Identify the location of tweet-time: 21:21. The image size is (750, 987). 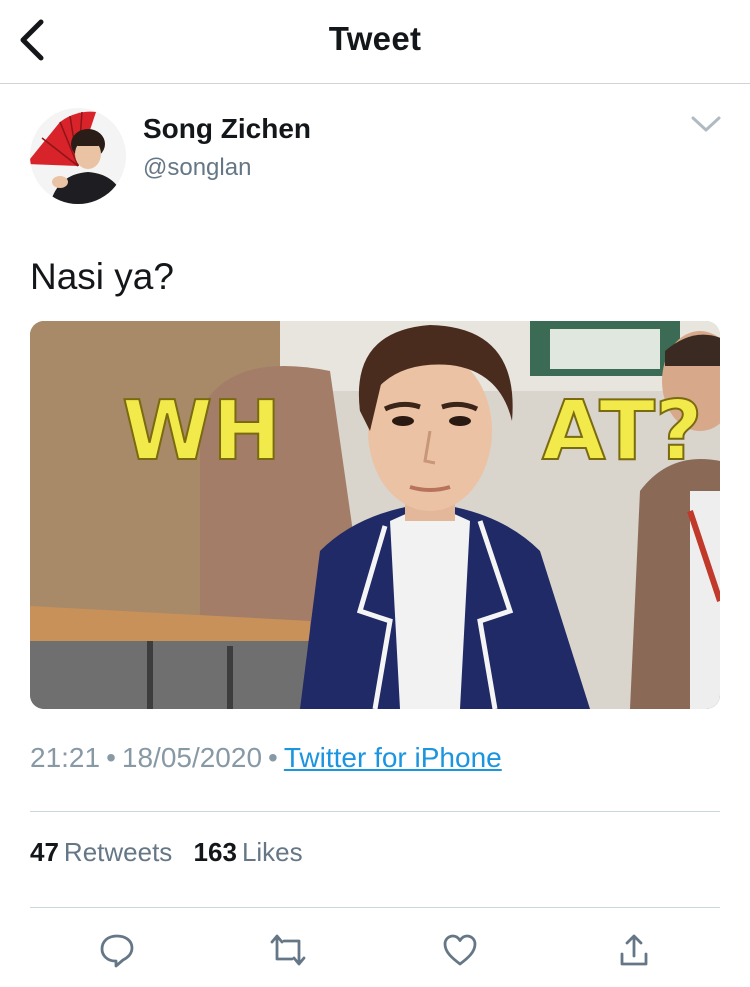
(65, 757).